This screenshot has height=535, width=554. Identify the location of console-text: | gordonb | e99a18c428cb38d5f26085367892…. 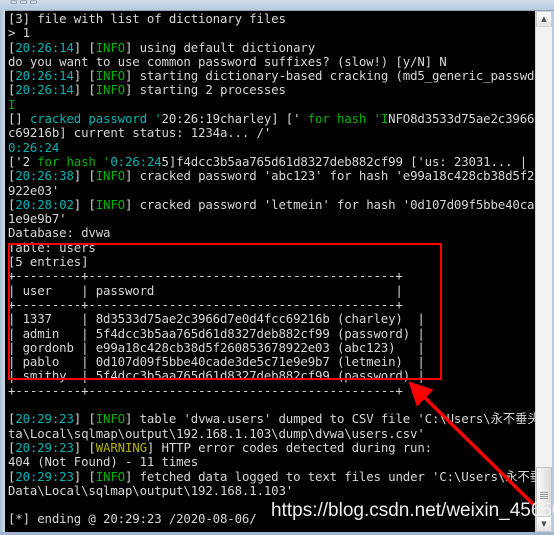
(216, 347).